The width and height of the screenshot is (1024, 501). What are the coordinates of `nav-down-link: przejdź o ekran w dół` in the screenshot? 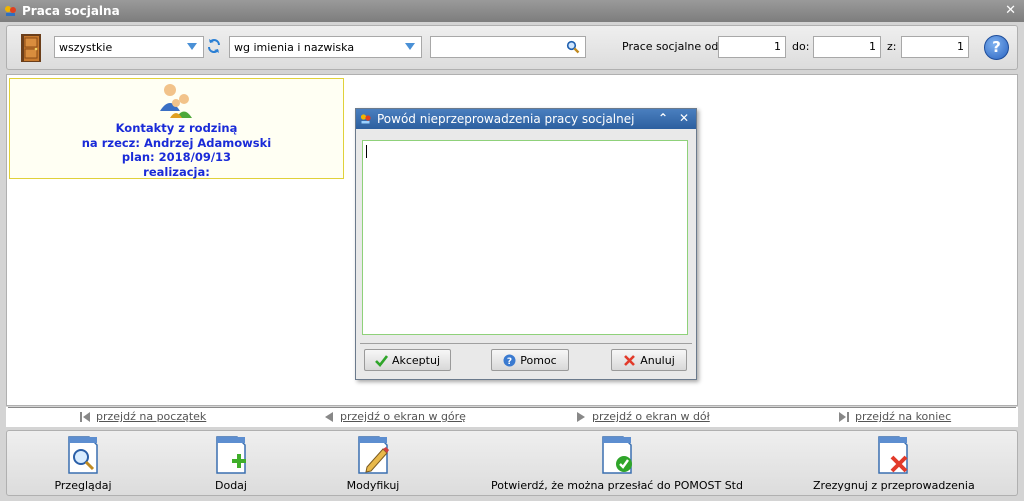 It's located at (643, 416).